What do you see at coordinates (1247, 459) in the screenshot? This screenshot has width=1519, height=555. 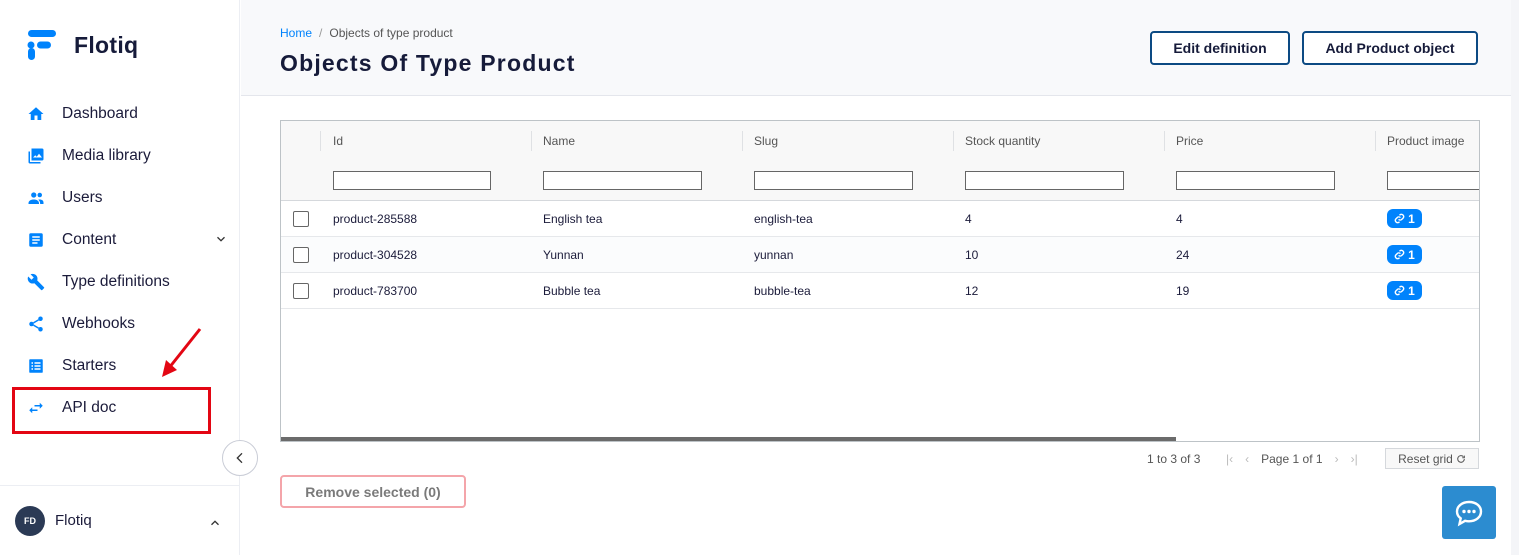 I see `previous-page-icon: ‹` at bounding box center [1247, 459].